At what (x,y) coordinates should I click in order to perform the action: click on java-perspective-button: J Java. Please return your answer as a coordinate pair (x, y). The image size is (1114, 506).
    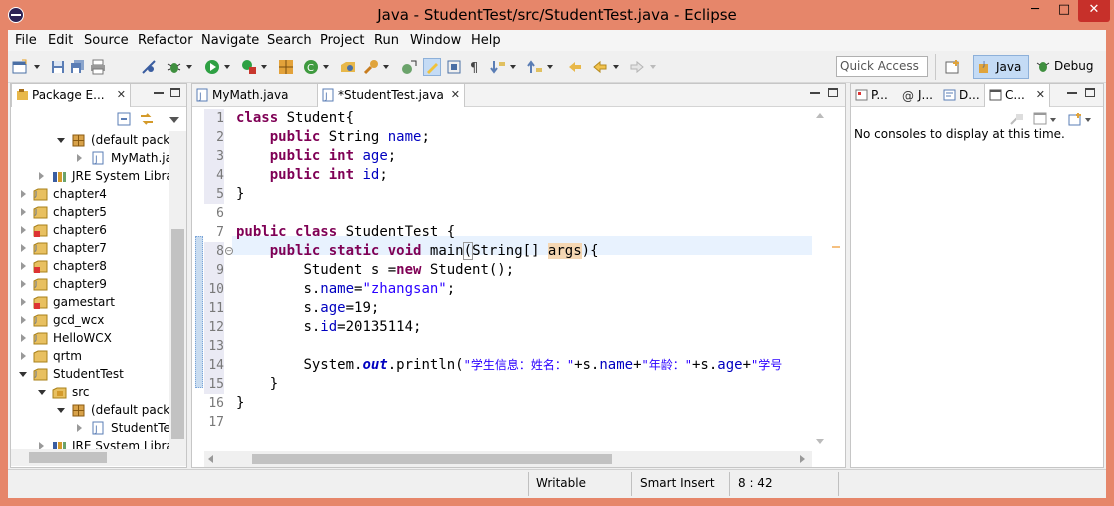
    Looking at the image, I should click on (1001, 67).